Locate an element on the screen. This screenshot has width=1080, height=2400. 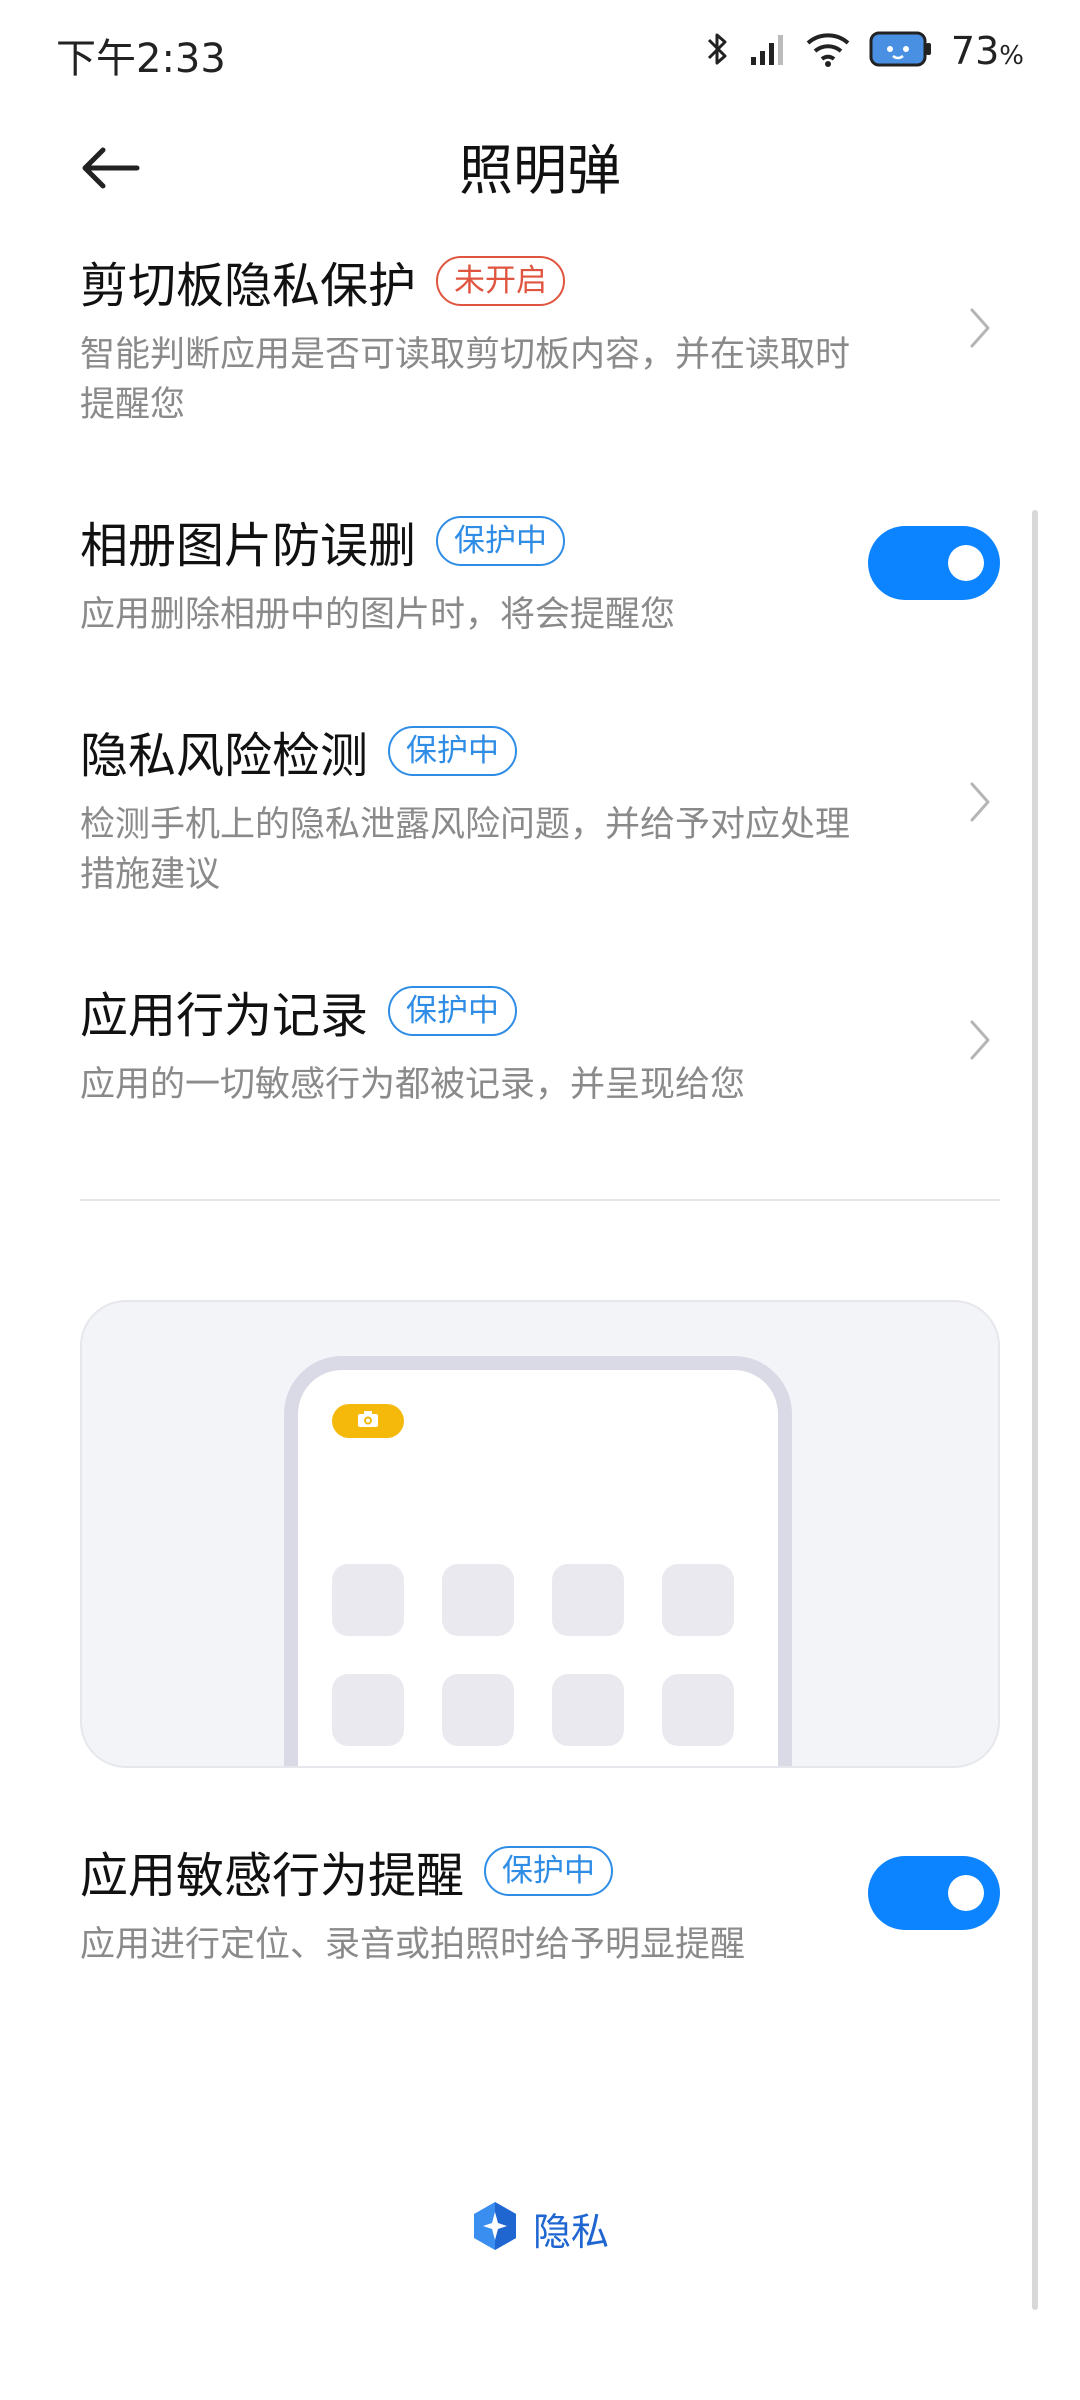
page-title: 照明弹 is located at coordinates (540, 170).